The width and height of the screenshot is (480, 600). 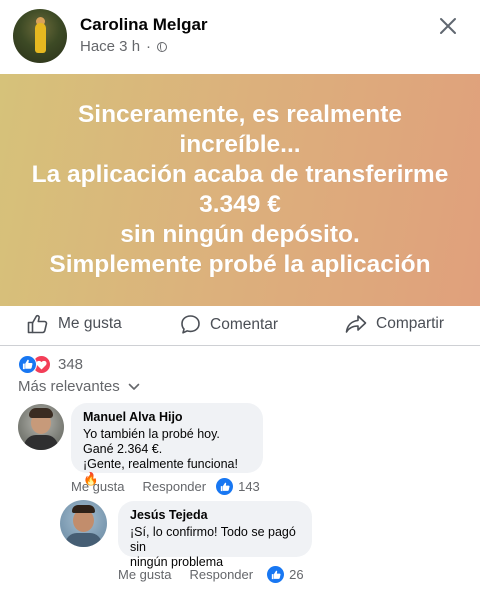 What do you see at coordinates (240, 37) in the screenshot?
I see `post-header: Carolina Melgar Hace 3 h ·` at bounding box center [240, 37].